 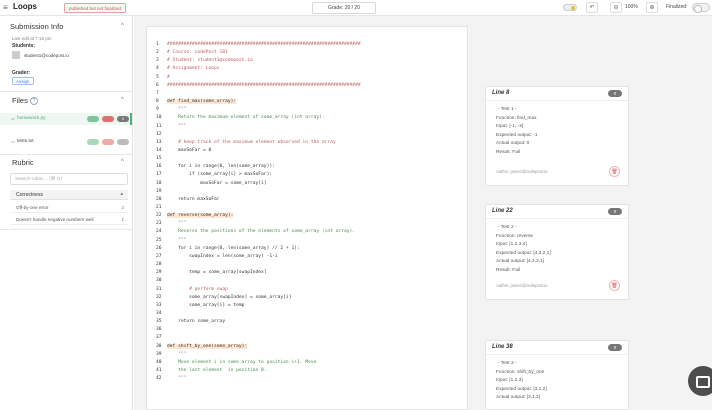 I want to click on comment-body-line: Actual output: [4,2,3,1], so click(x=520, y=261).